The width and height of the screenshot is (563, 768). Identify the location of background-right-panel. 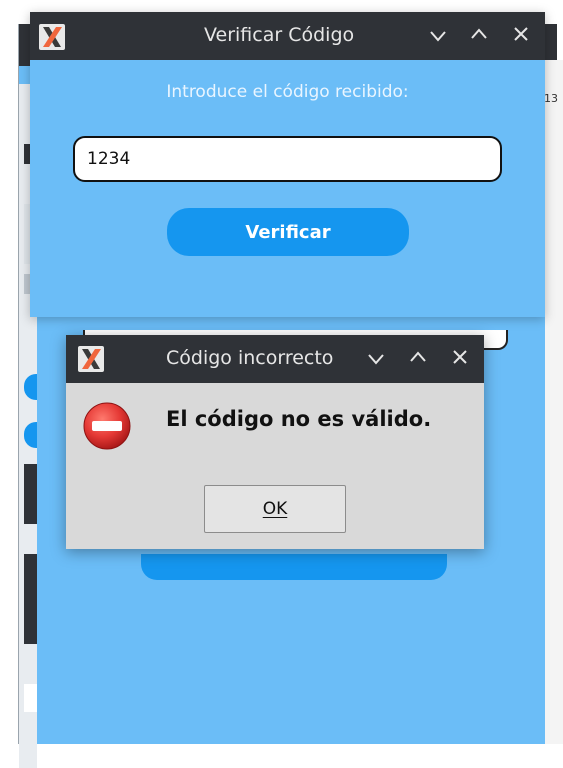
(554, 402).